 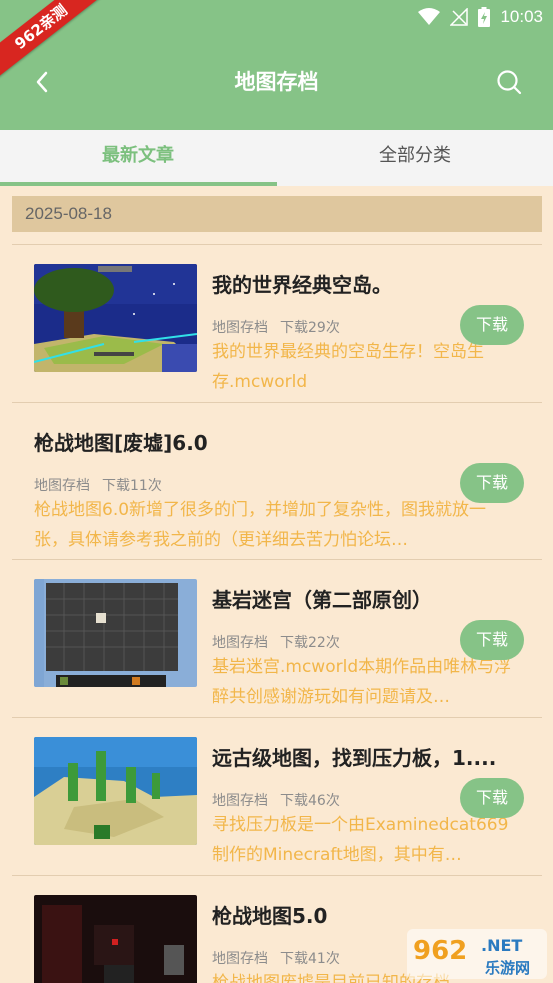 What do you see at coordinates (459, 17) in the screenshot?
I see `no-signal-icon` at bounding box center [459, 17].